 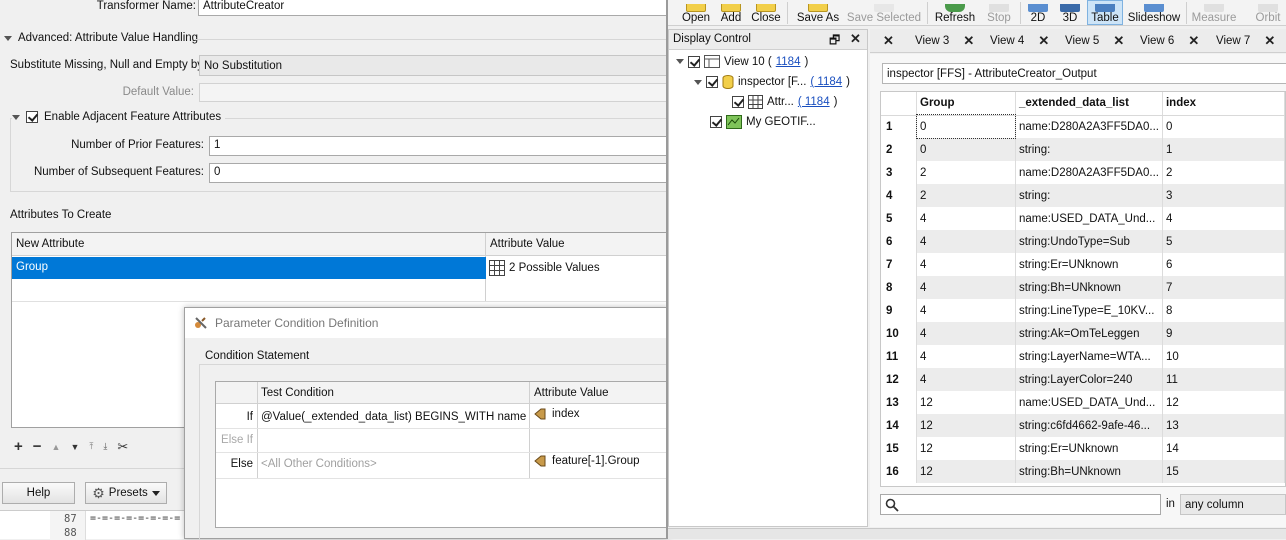 I want to click on index-cell: 10, so click(x=1223, y=356).